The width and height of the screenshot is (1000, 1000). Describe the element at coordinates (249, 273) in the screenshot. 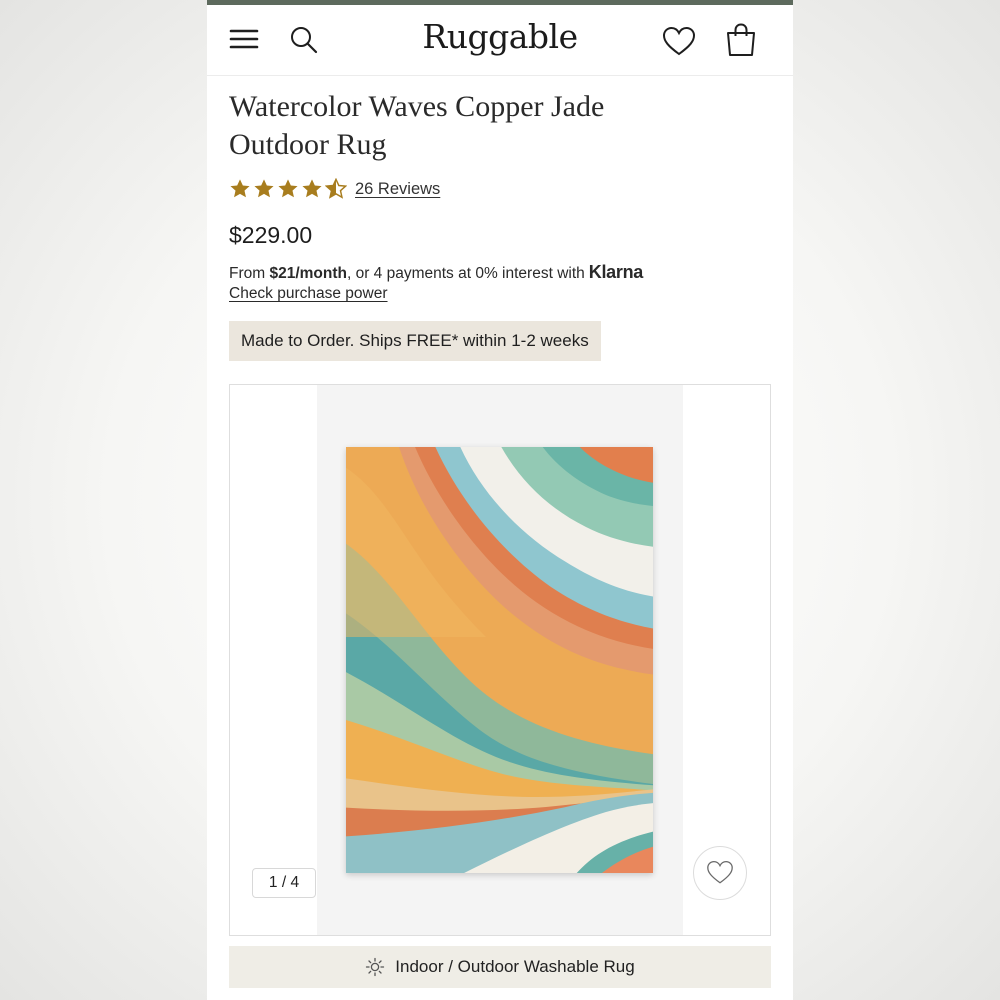

I see `financing-prefix: From` at that location.